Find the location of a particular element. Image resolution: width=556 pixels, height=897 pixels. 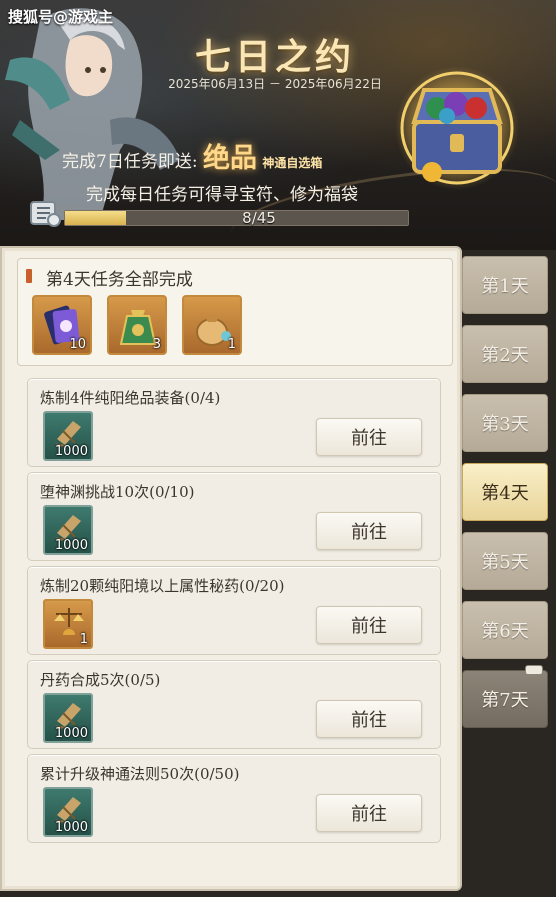

grand-reward-tier: 绝品 is located at coordinates (229, 158).